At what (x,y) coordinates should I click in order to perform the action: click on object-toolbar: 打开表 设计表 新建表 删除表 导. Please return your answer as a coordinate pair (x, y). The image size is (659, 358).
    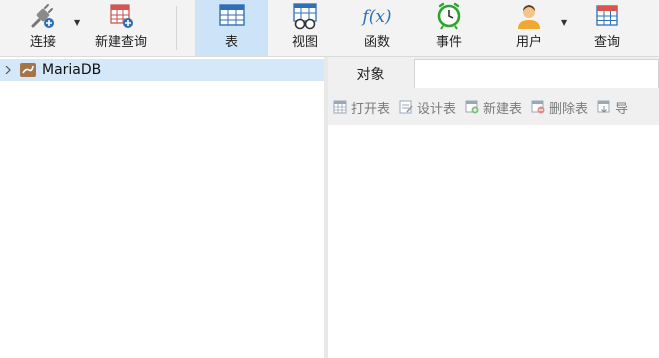
    Looking at the image, I should click on (493, 107).